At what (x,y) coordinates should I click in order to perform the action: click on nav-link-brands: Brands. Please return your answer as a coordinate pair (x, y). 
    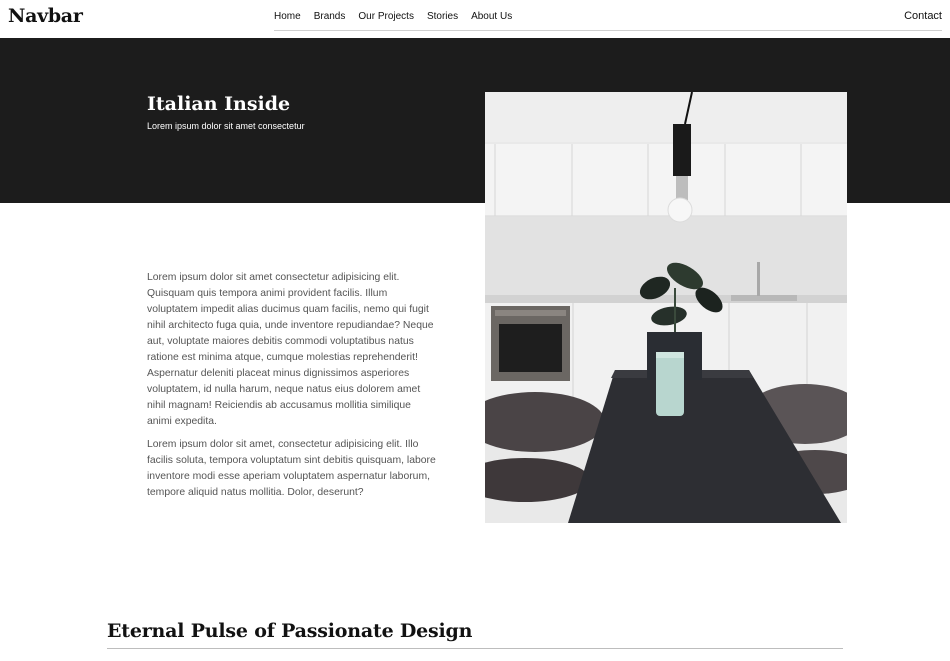
    Looking at the image, I should click on (330, 16).